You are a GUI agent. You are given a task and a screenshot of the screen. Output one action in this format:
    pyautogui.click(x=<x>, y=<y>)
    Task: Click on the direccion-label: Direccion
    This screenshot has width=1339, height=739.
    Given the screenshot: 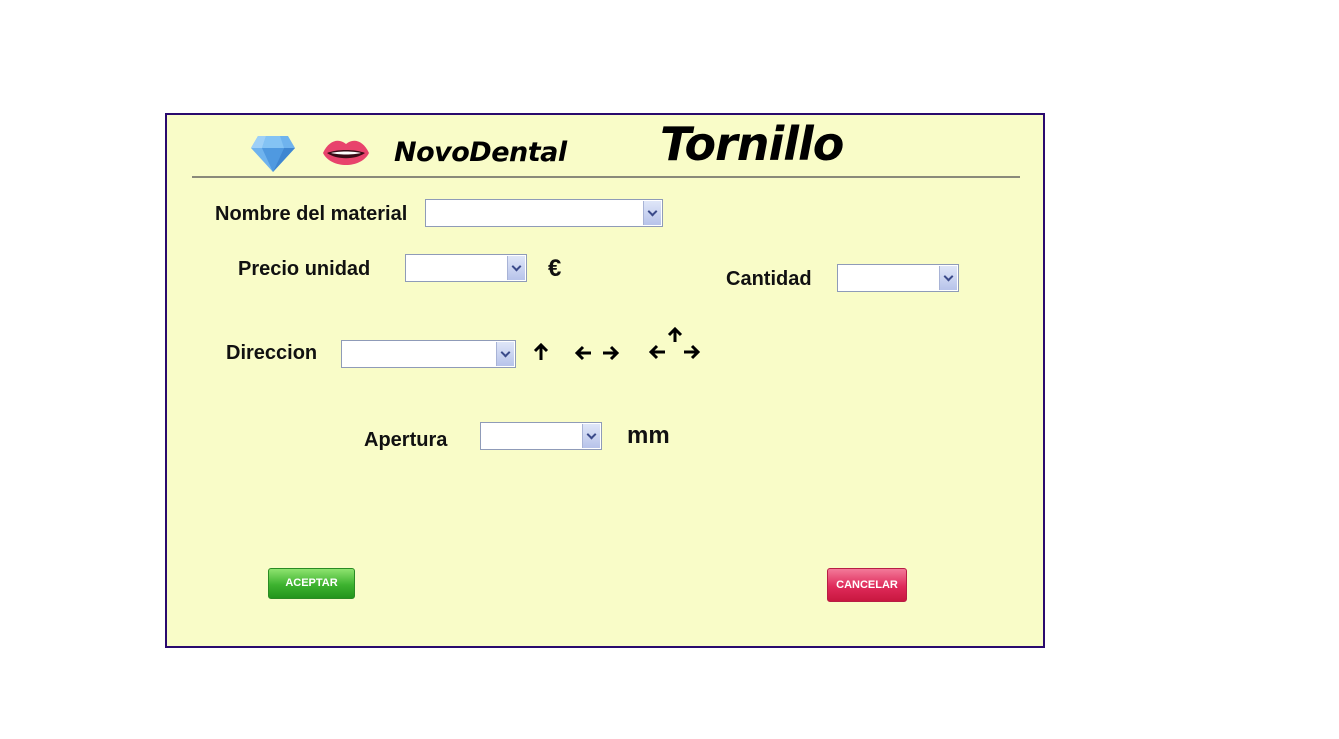 What is the action you would take?
    pyautogui.click(x=272, y=353)
    